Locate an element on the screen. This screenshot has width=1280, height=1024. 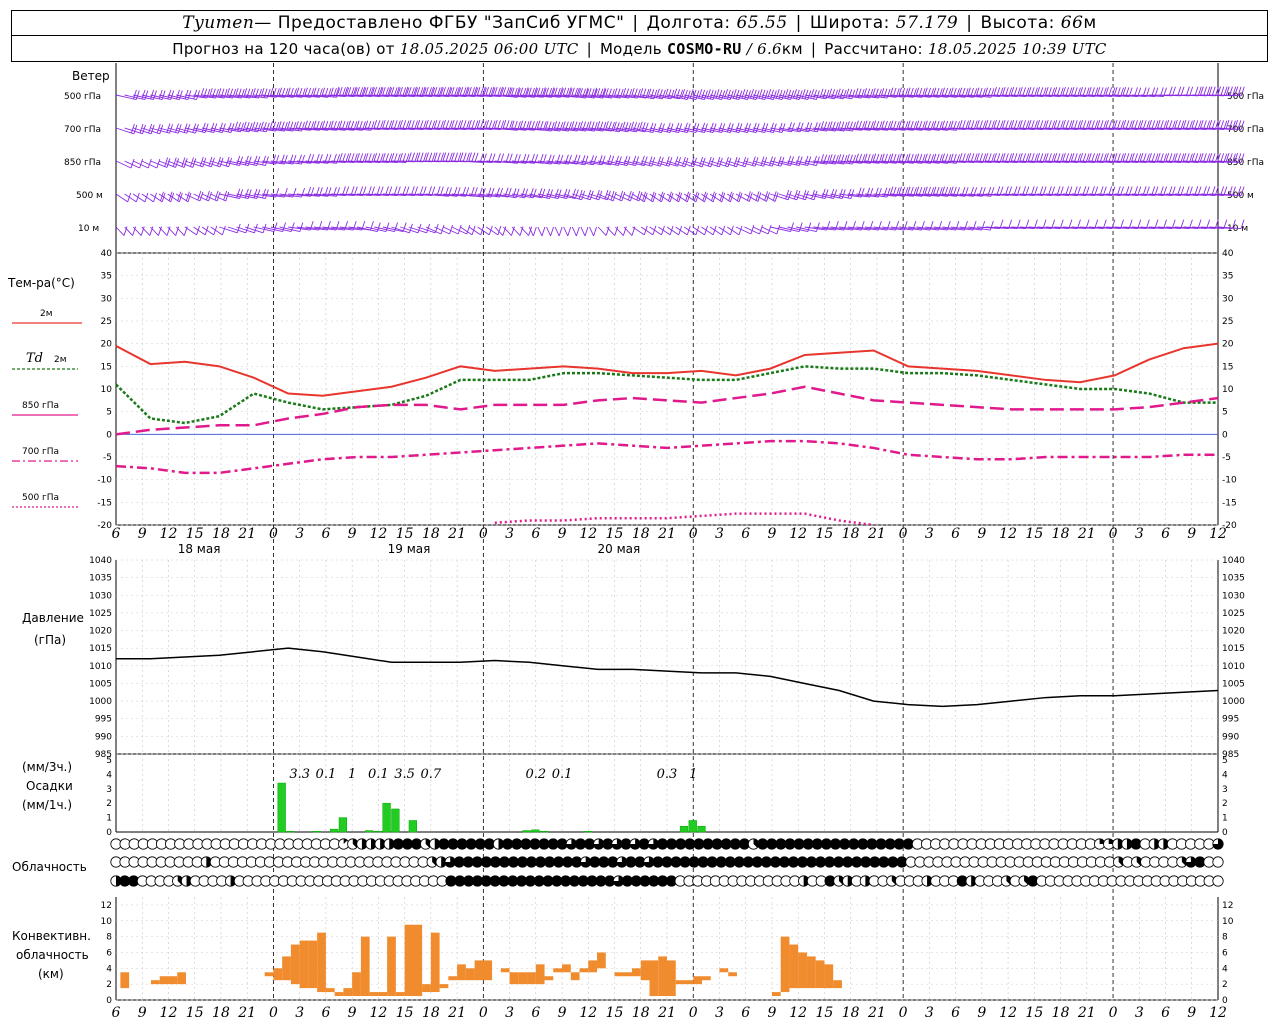
temp-xtick-15: 3 is located at coordinates (509, 534).